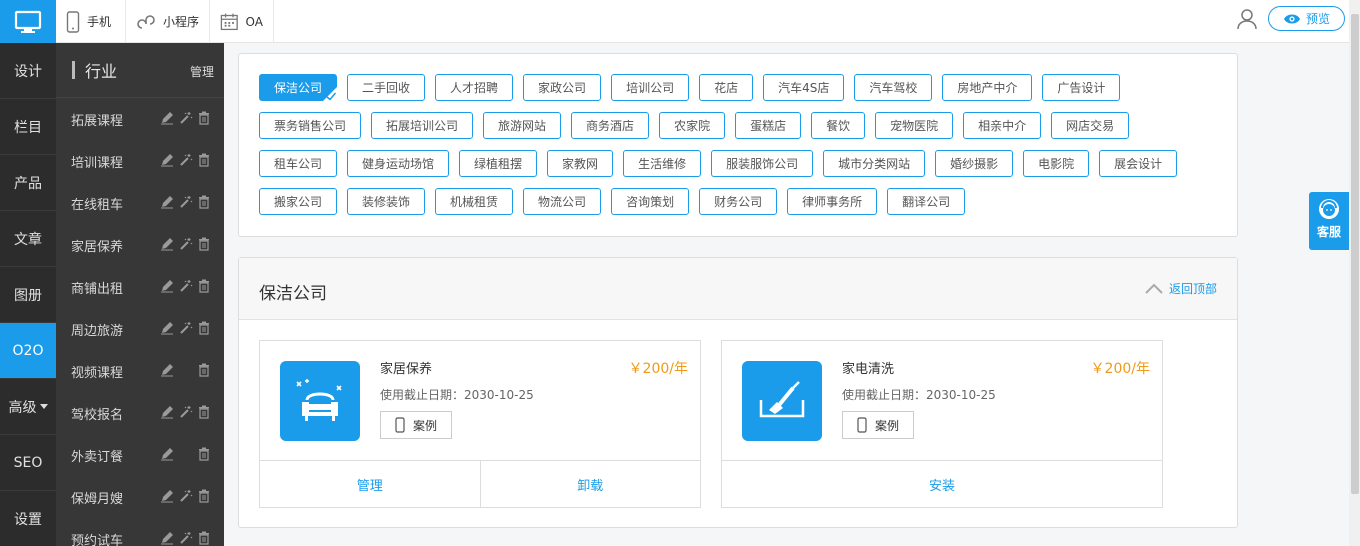 The width and height of the screenshot is (1360, 546). I want to click on industry-tag: 拓展培训公司, so click(422, 125).